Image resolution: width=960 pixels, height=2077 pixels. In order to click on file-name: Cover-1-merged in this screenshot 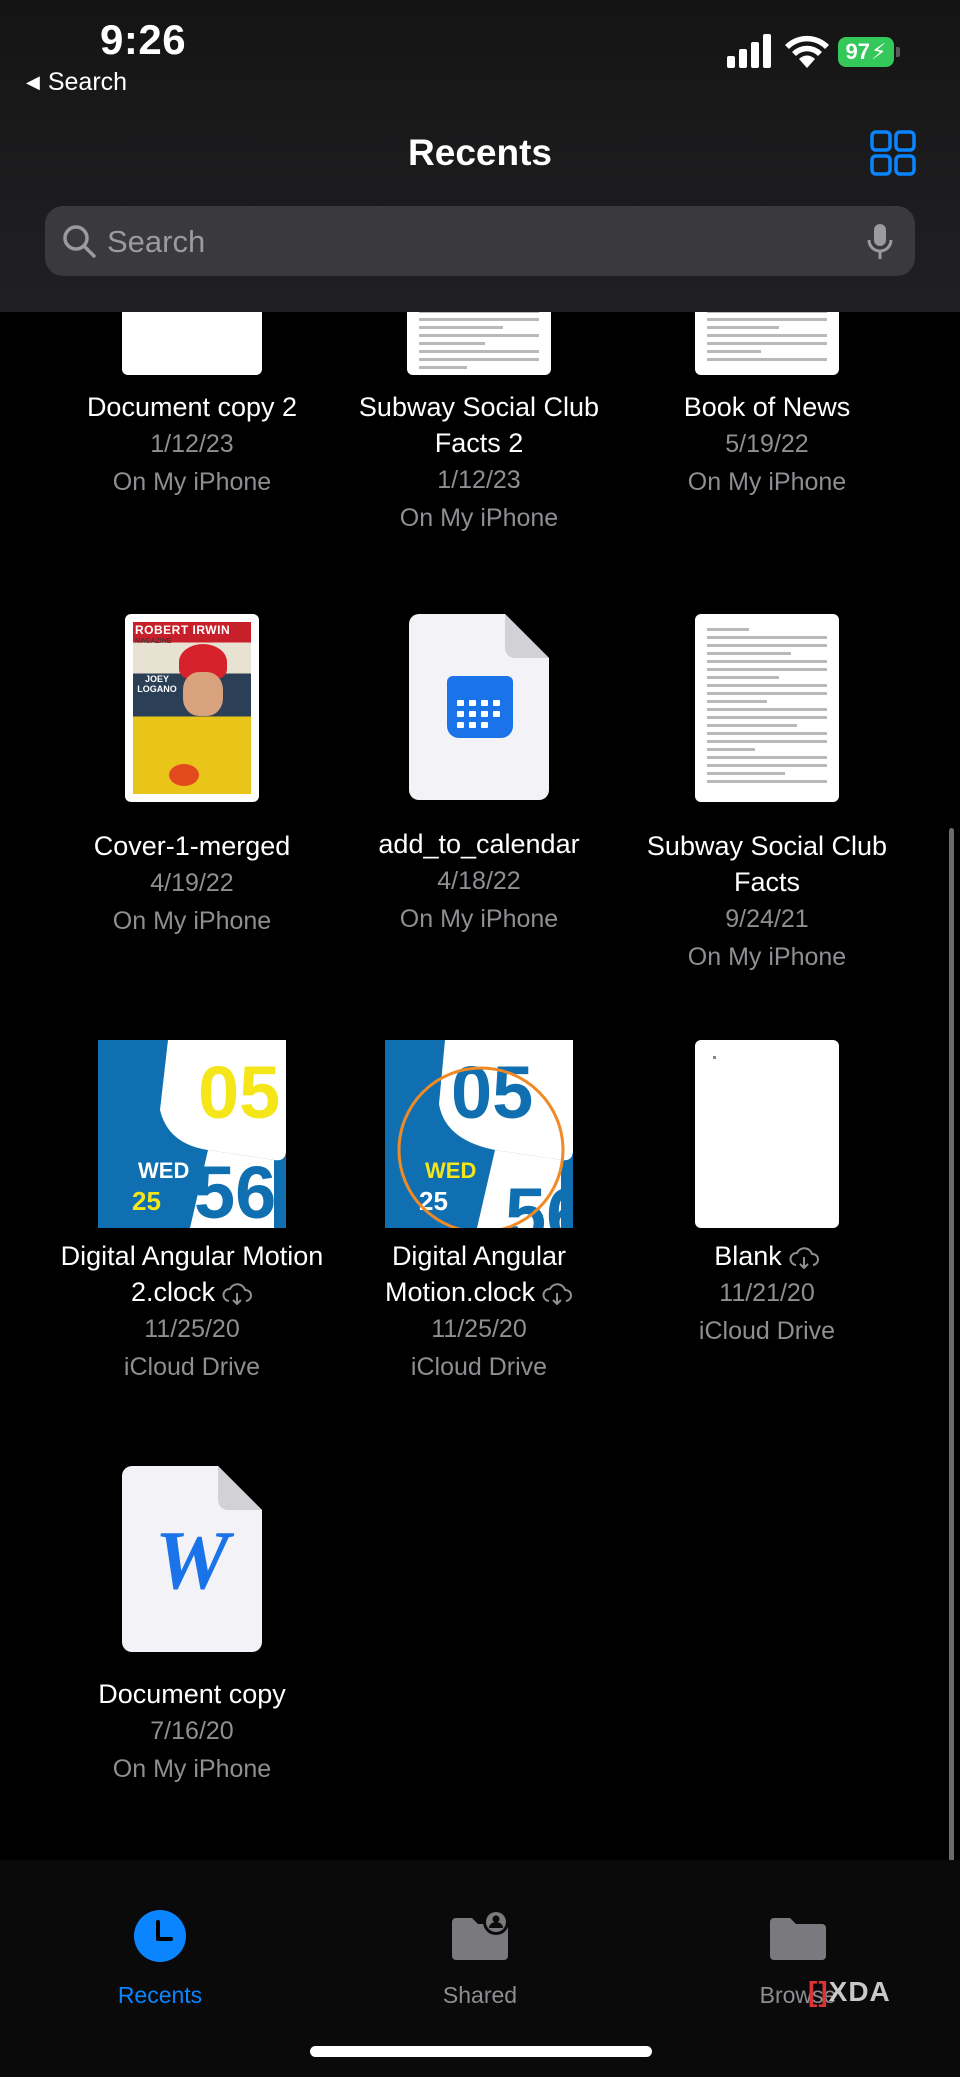, I will do `click(192, 846)`.